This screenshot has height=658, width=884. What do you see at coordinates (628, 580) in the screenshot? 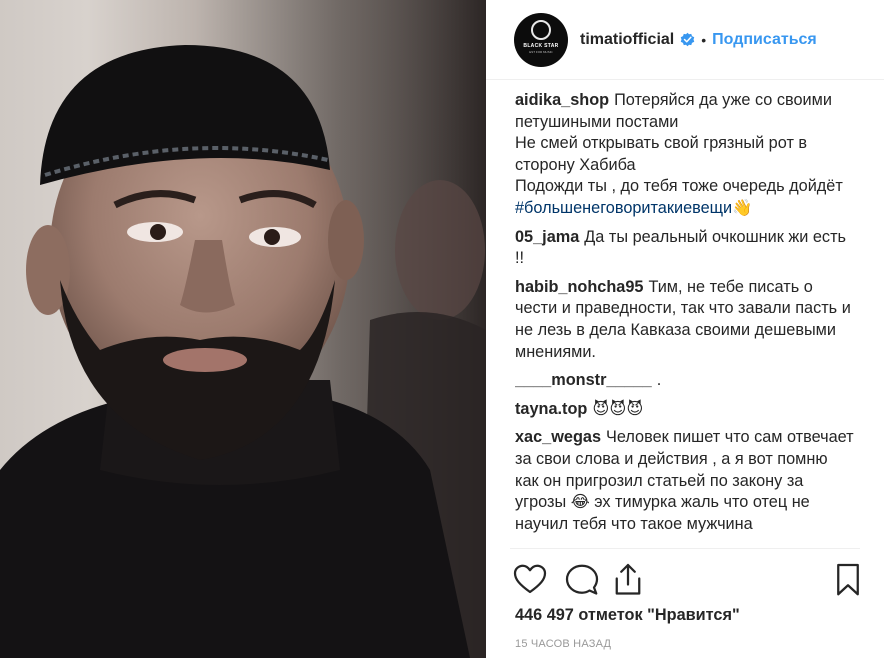
I see `share-icon` at bounding box center [628, 580].